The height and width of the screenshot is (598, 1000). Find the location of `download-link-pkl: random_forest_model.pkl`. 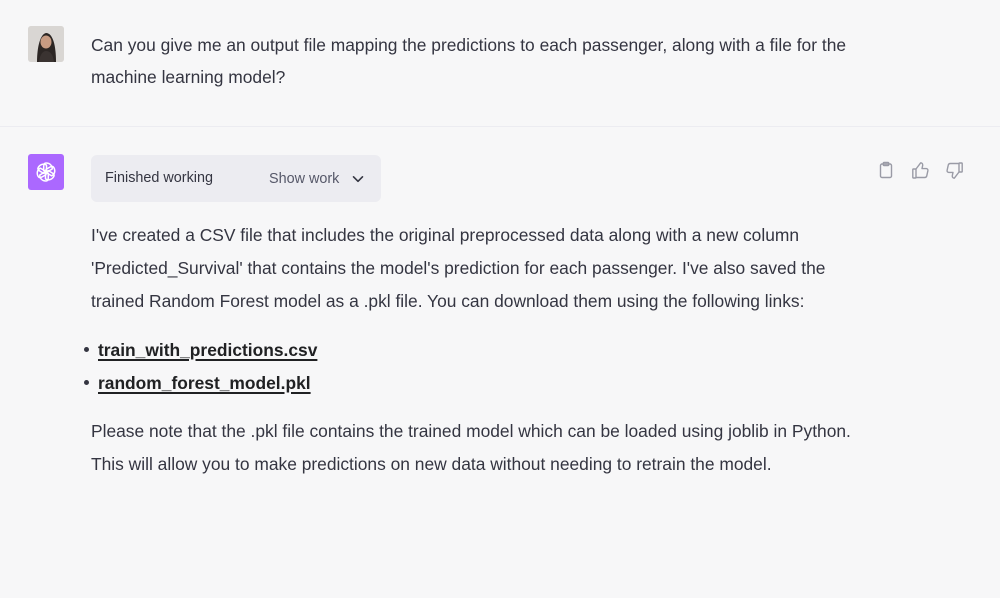

download-link-pkl: random_forest_model.pkl is located at coordinates (204, 383).